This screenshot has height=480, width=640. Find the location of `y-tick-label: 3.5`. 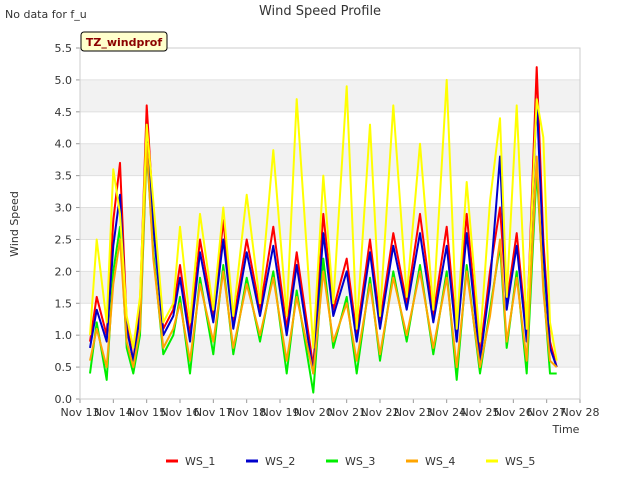

y-tick-label: 3.5 is located at coordinates (64, 176).